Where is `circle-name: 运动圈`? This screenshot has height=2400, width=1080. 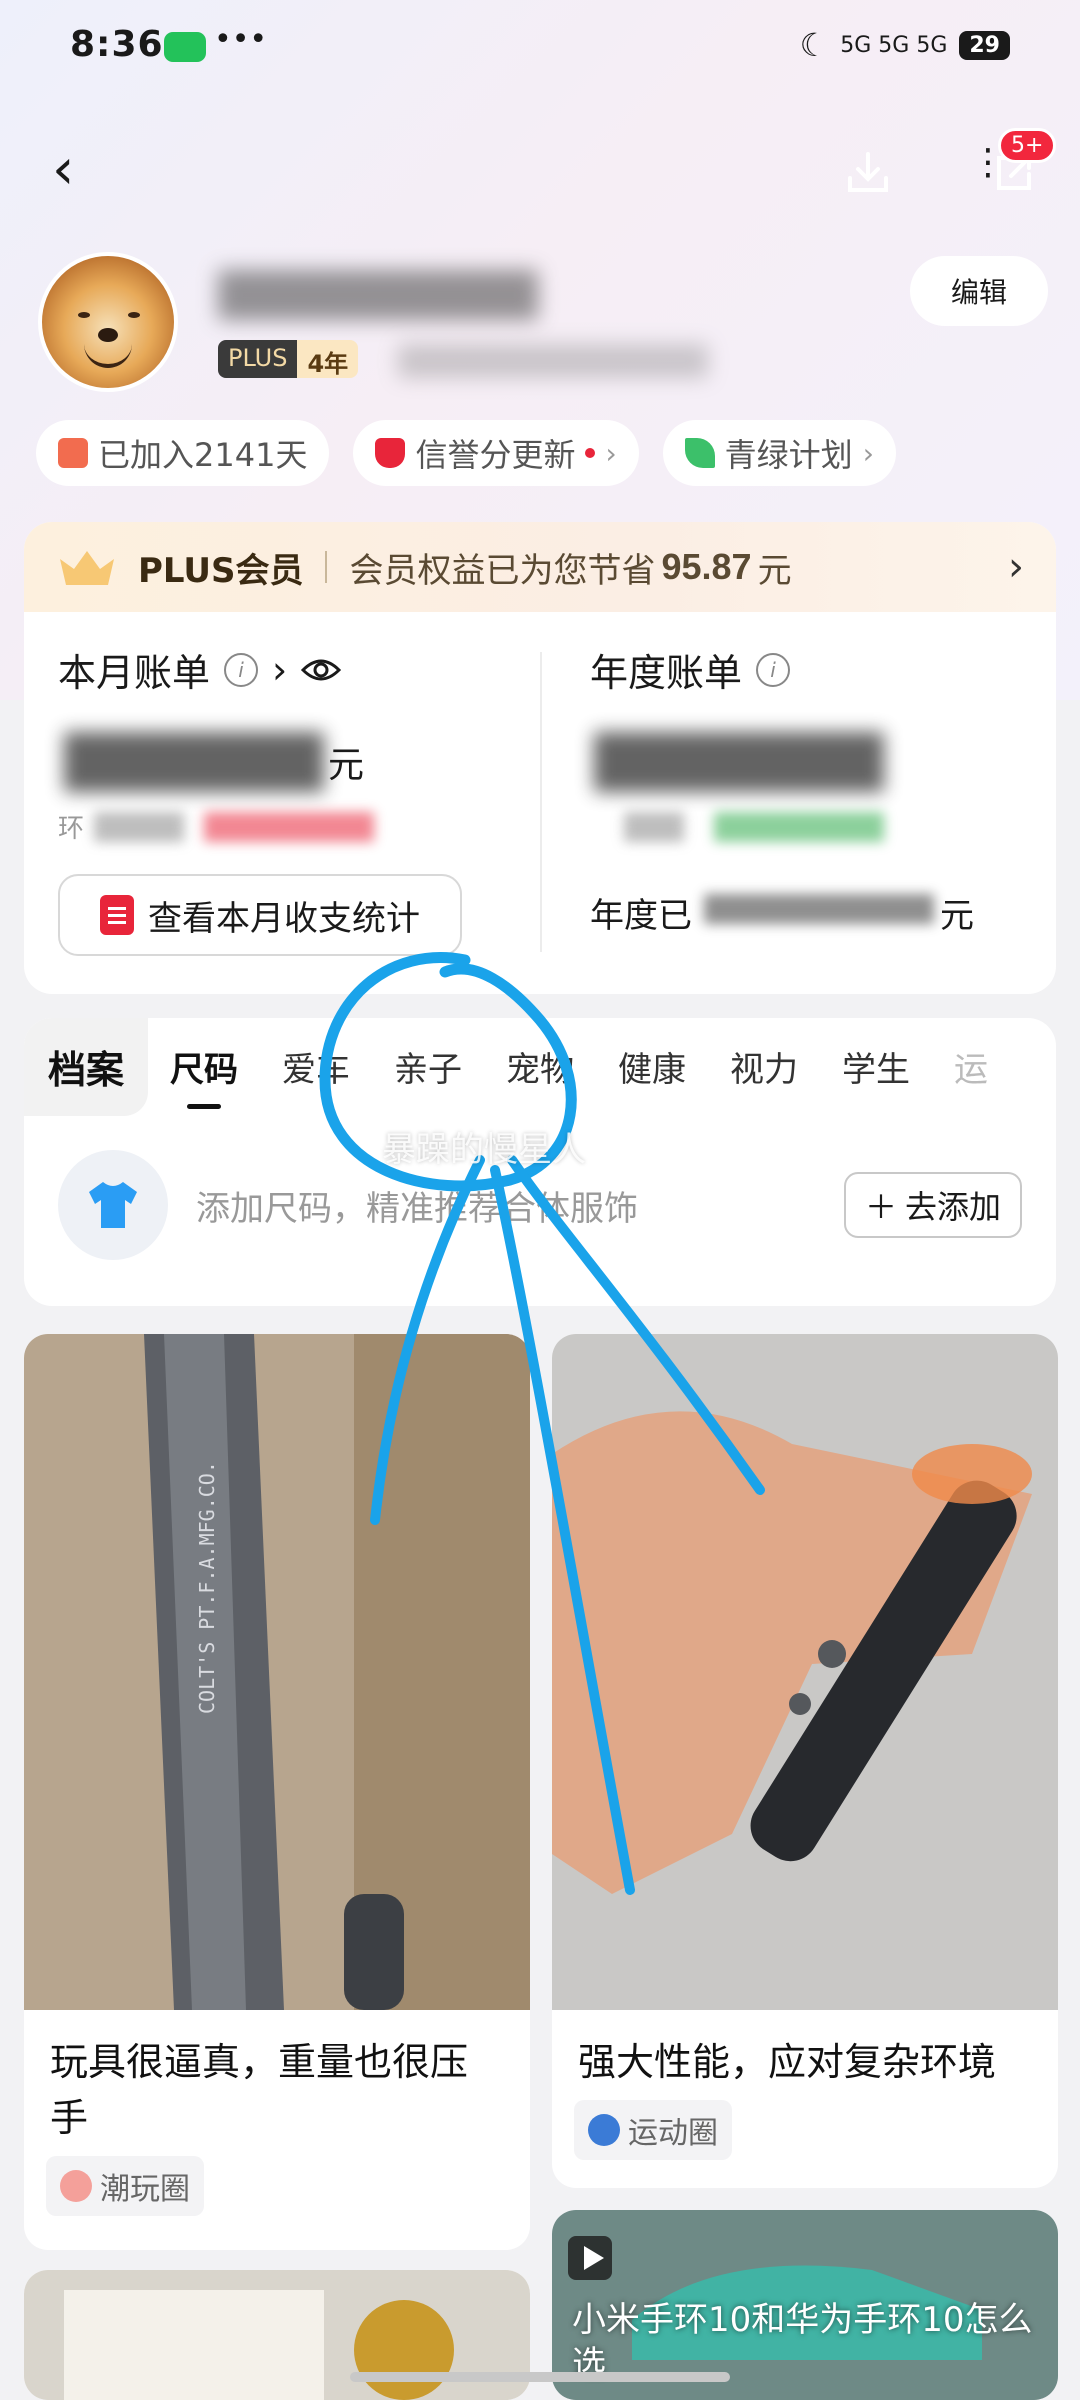
circle-name: 运动圈 is located at coordinates (673, 2133).